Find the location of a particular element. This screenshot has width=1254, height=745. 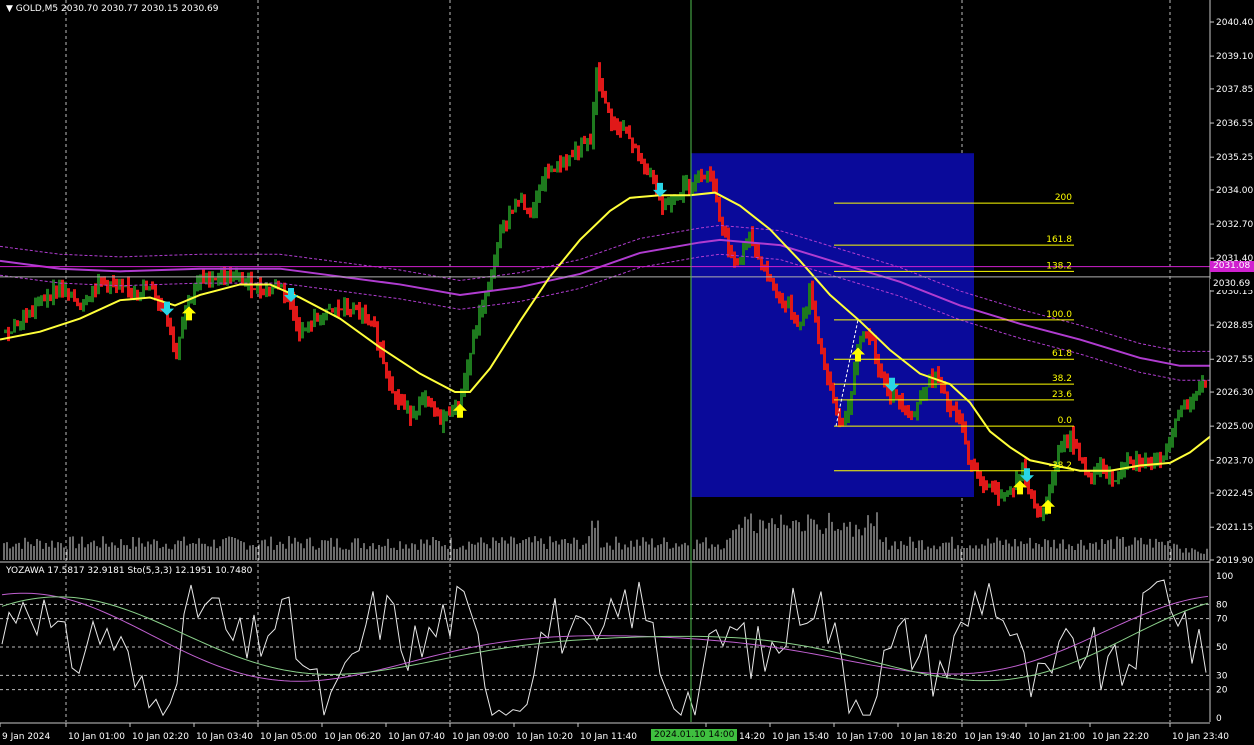

fibonacci-box is located at coordinates (832, 325).